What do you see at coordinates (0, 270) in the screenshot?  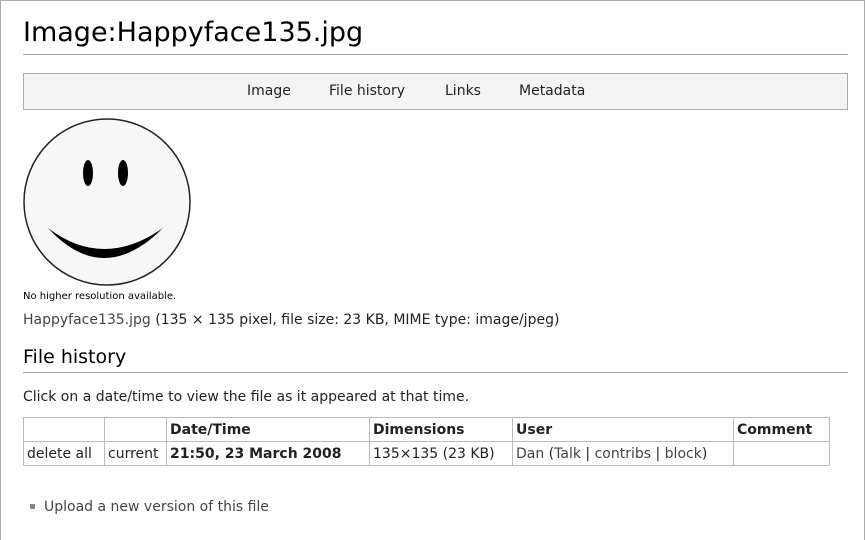 I see `page-border-left` at bounding box center [0, 270].